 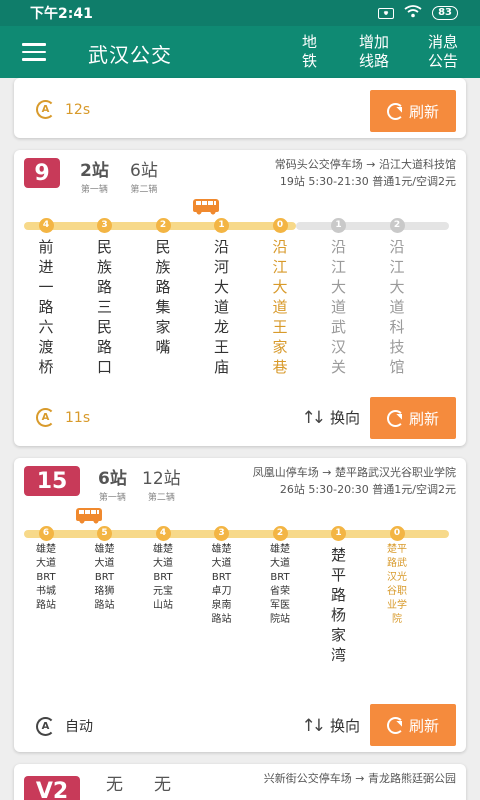 I want to click on first-bus-info: 无, so click(x=114, y=782).